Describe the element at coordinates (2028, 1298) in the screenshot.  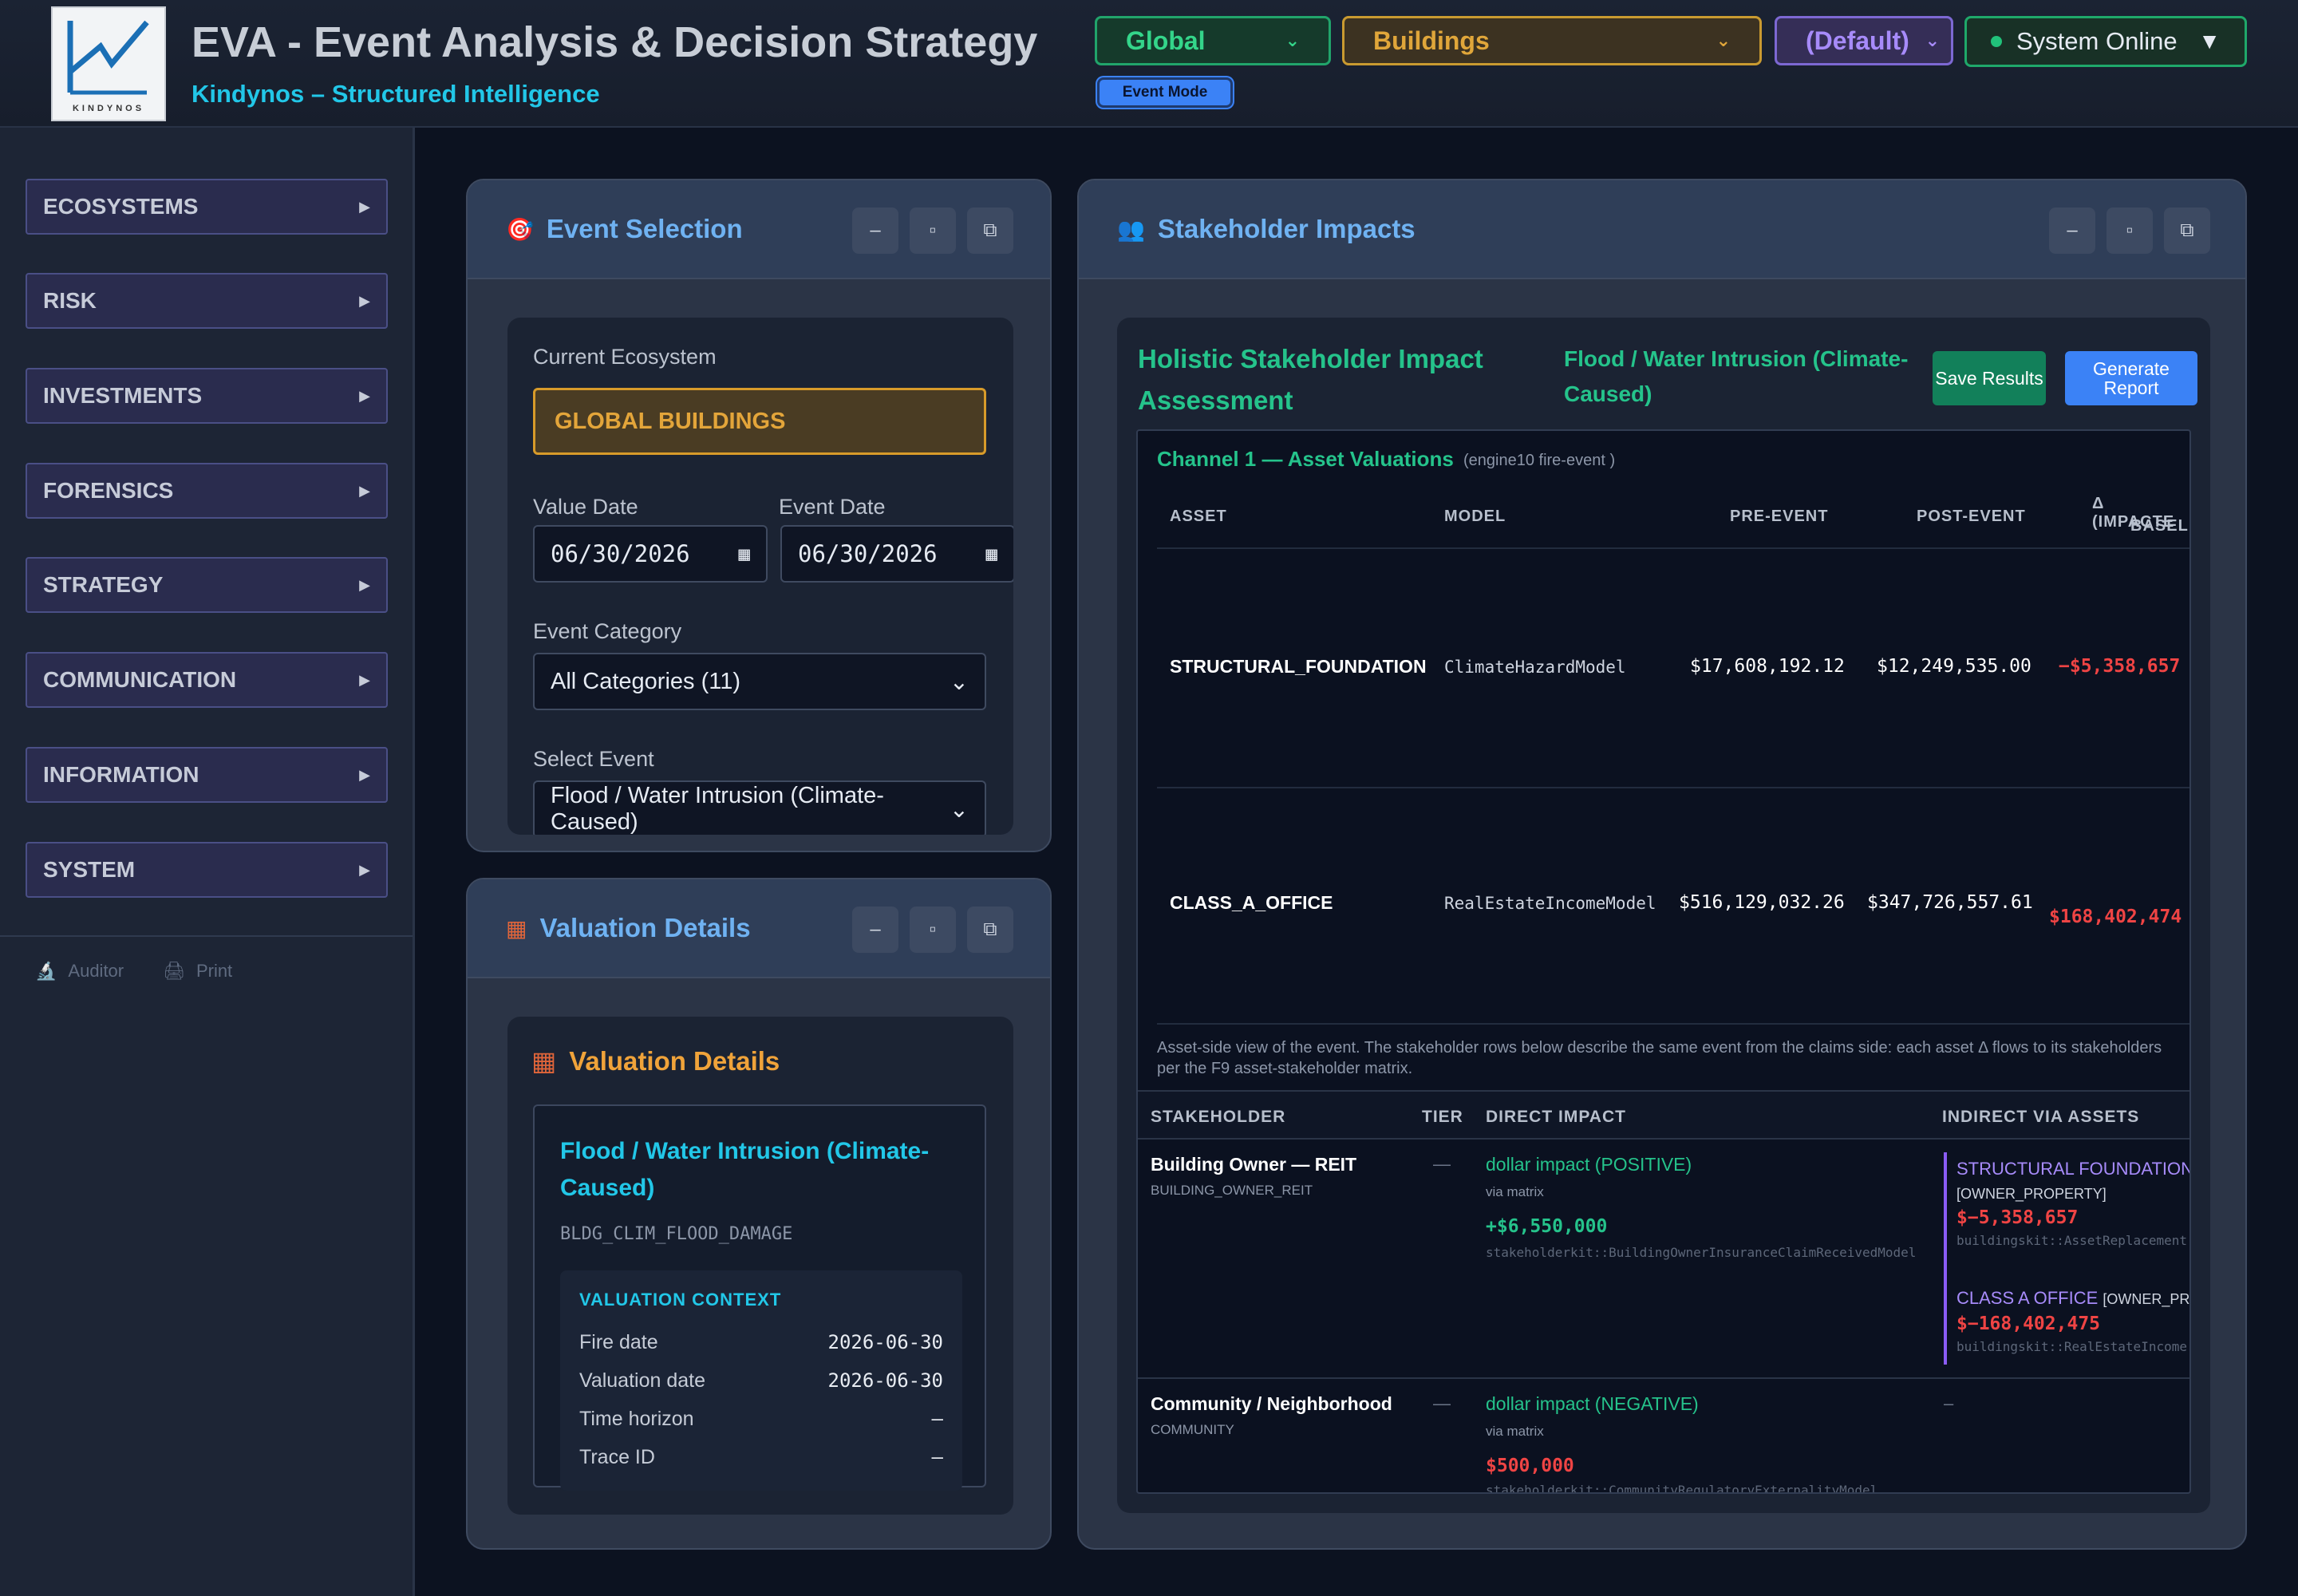
I see `indirect-asset-name: CLASS A OFFICE` at that location.